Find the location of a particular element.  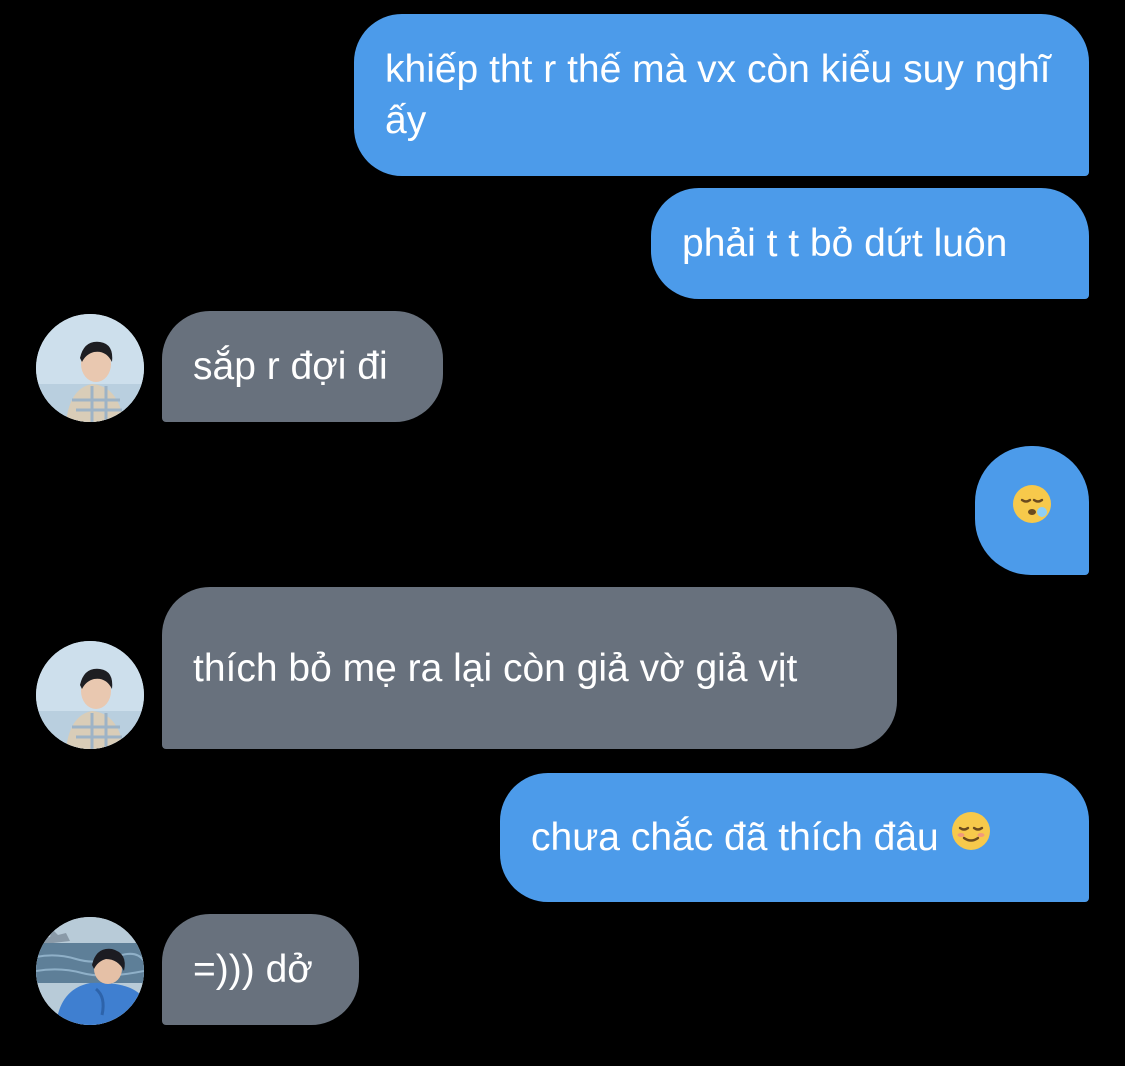

message-text: =))) dở is located at coordinates (253, 969).